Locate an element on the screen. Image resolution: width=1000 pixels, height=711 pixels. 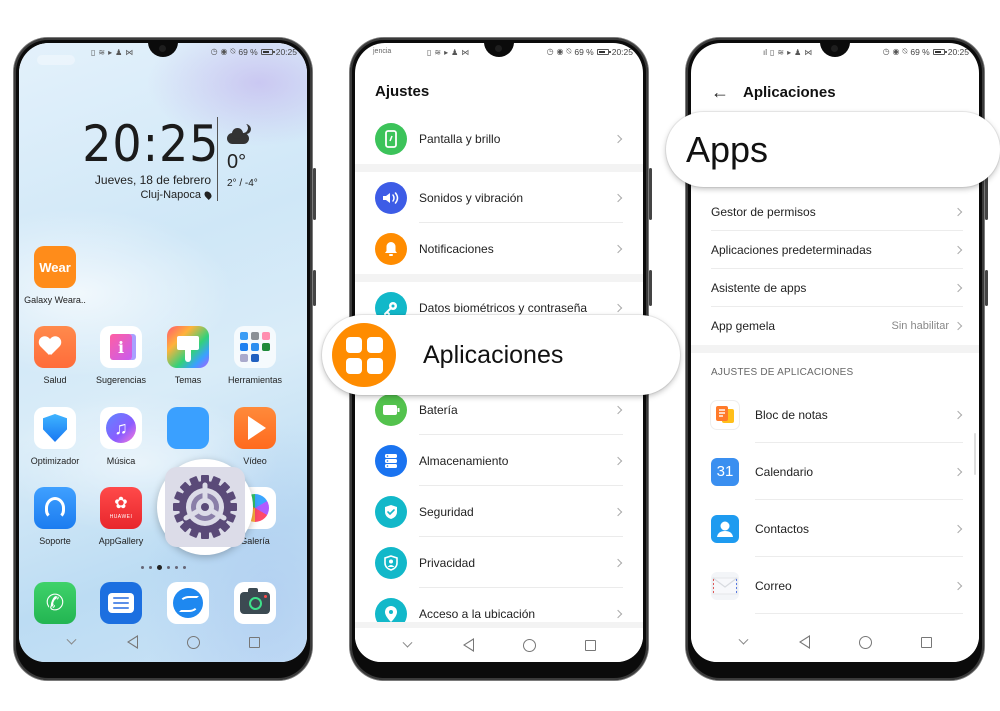
messages-icon is located at coordinates (121, 603).